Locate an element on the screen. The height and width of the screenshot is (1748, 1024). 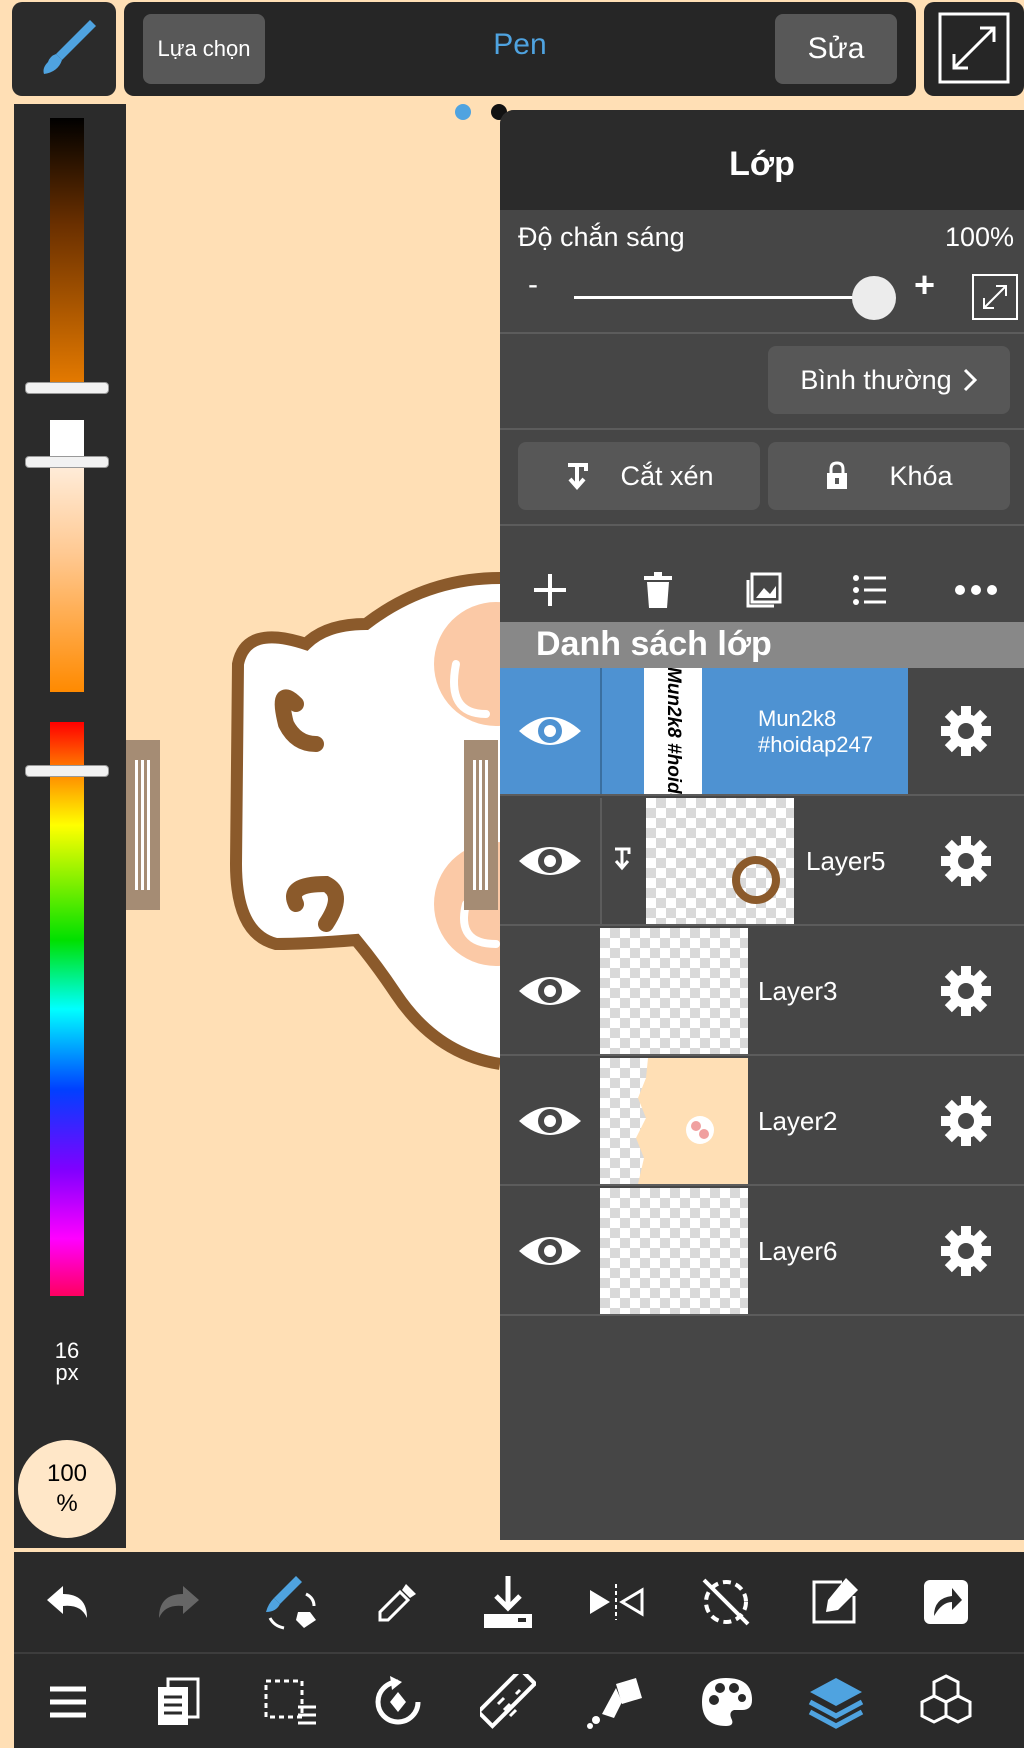
layer-panel-title: Lớp is located at coordinates (762, 164).